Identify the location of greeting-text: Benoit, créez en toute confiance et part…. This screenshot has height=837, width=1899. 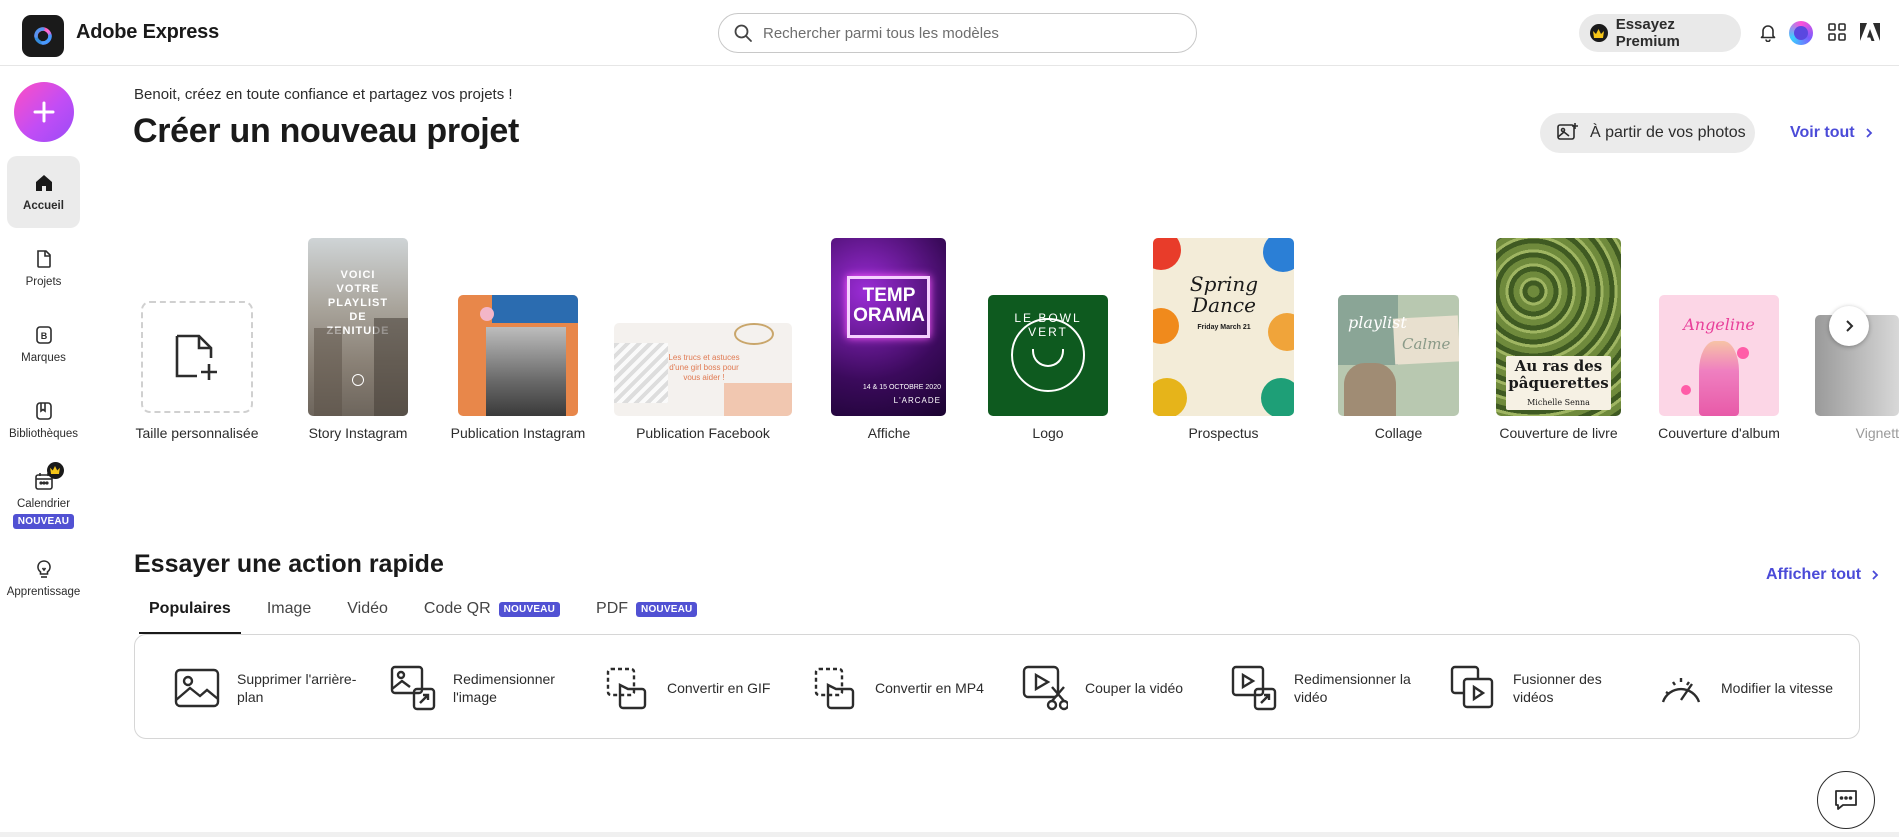
(323, 94).